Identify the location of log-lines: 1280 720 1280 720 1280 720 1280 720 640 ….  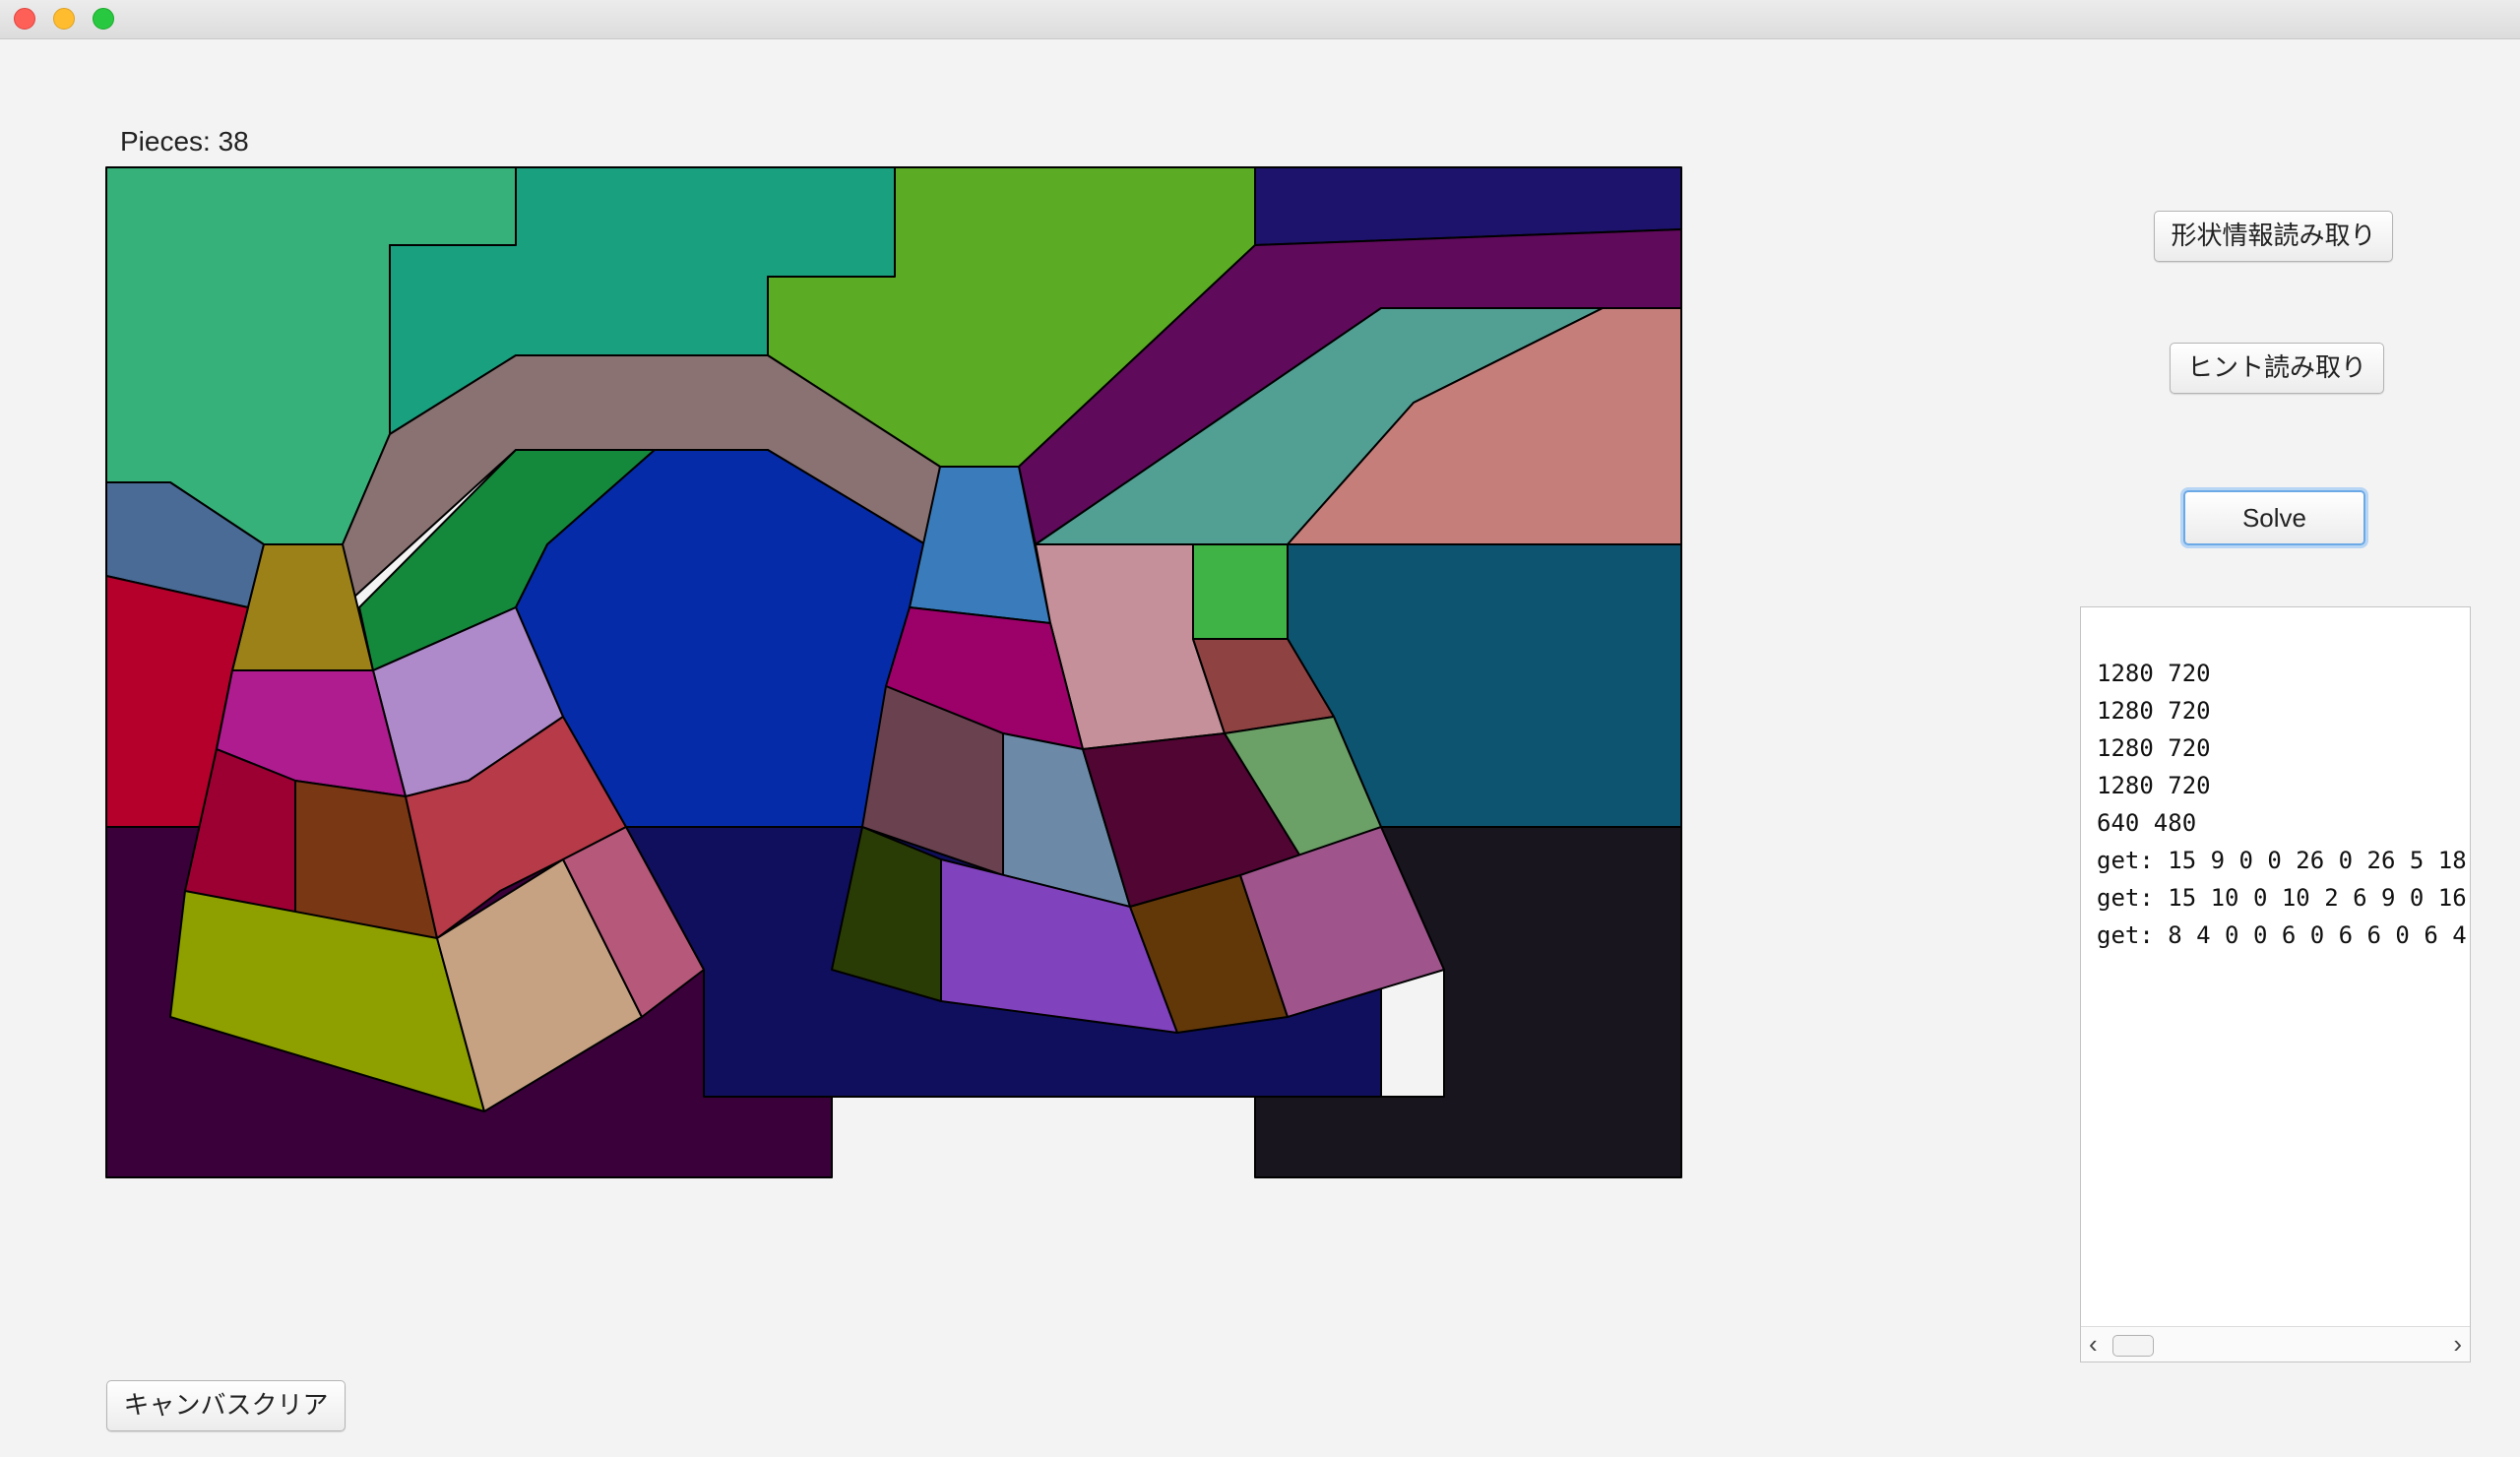
(2283, 804).